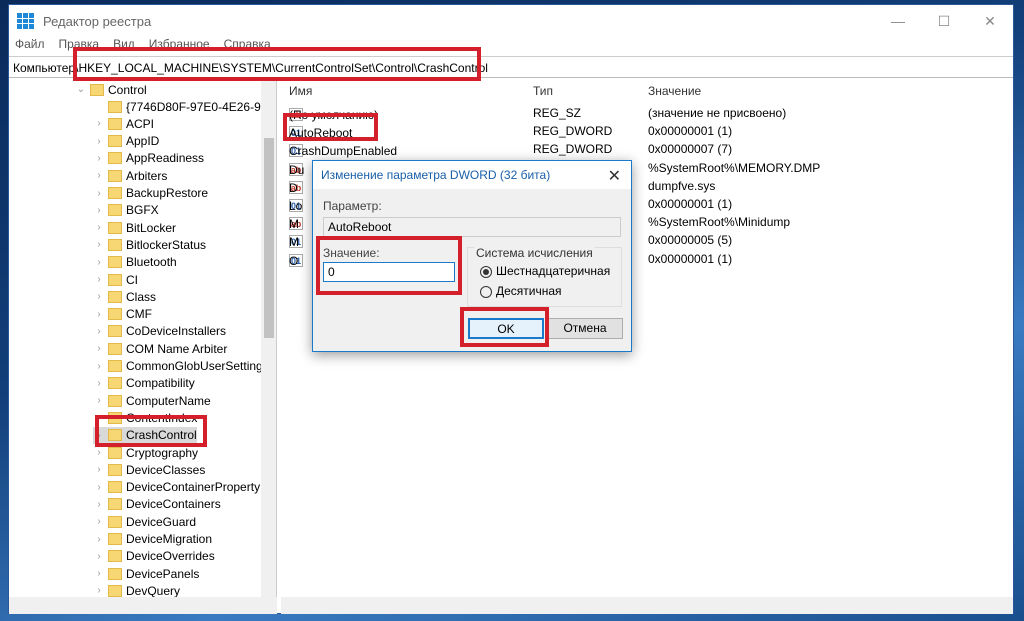 The image size is (1024, 621). Describe the element at coordinates (180, 487) in the screenshot. I see `tree-item: › DeviceContainerPropertyU` at that location.